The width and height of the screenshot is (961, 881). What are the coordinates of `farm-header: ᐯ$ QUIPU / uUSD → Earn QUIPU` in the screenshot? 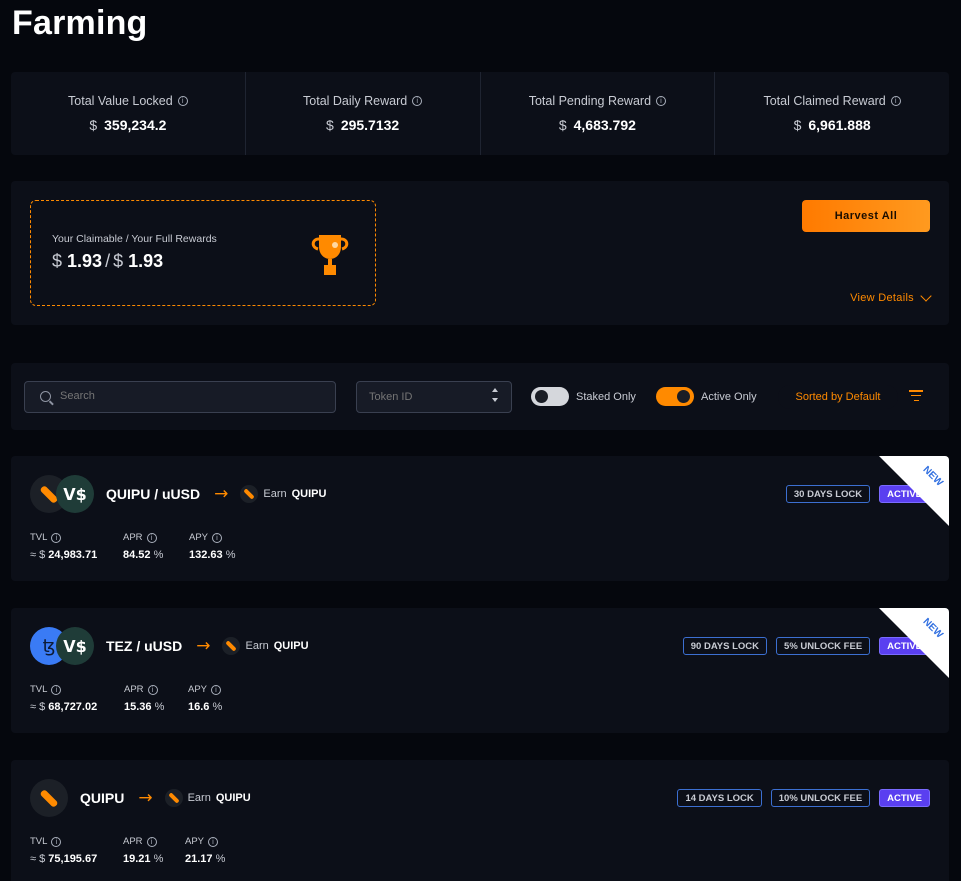 It's located at (178, 494).